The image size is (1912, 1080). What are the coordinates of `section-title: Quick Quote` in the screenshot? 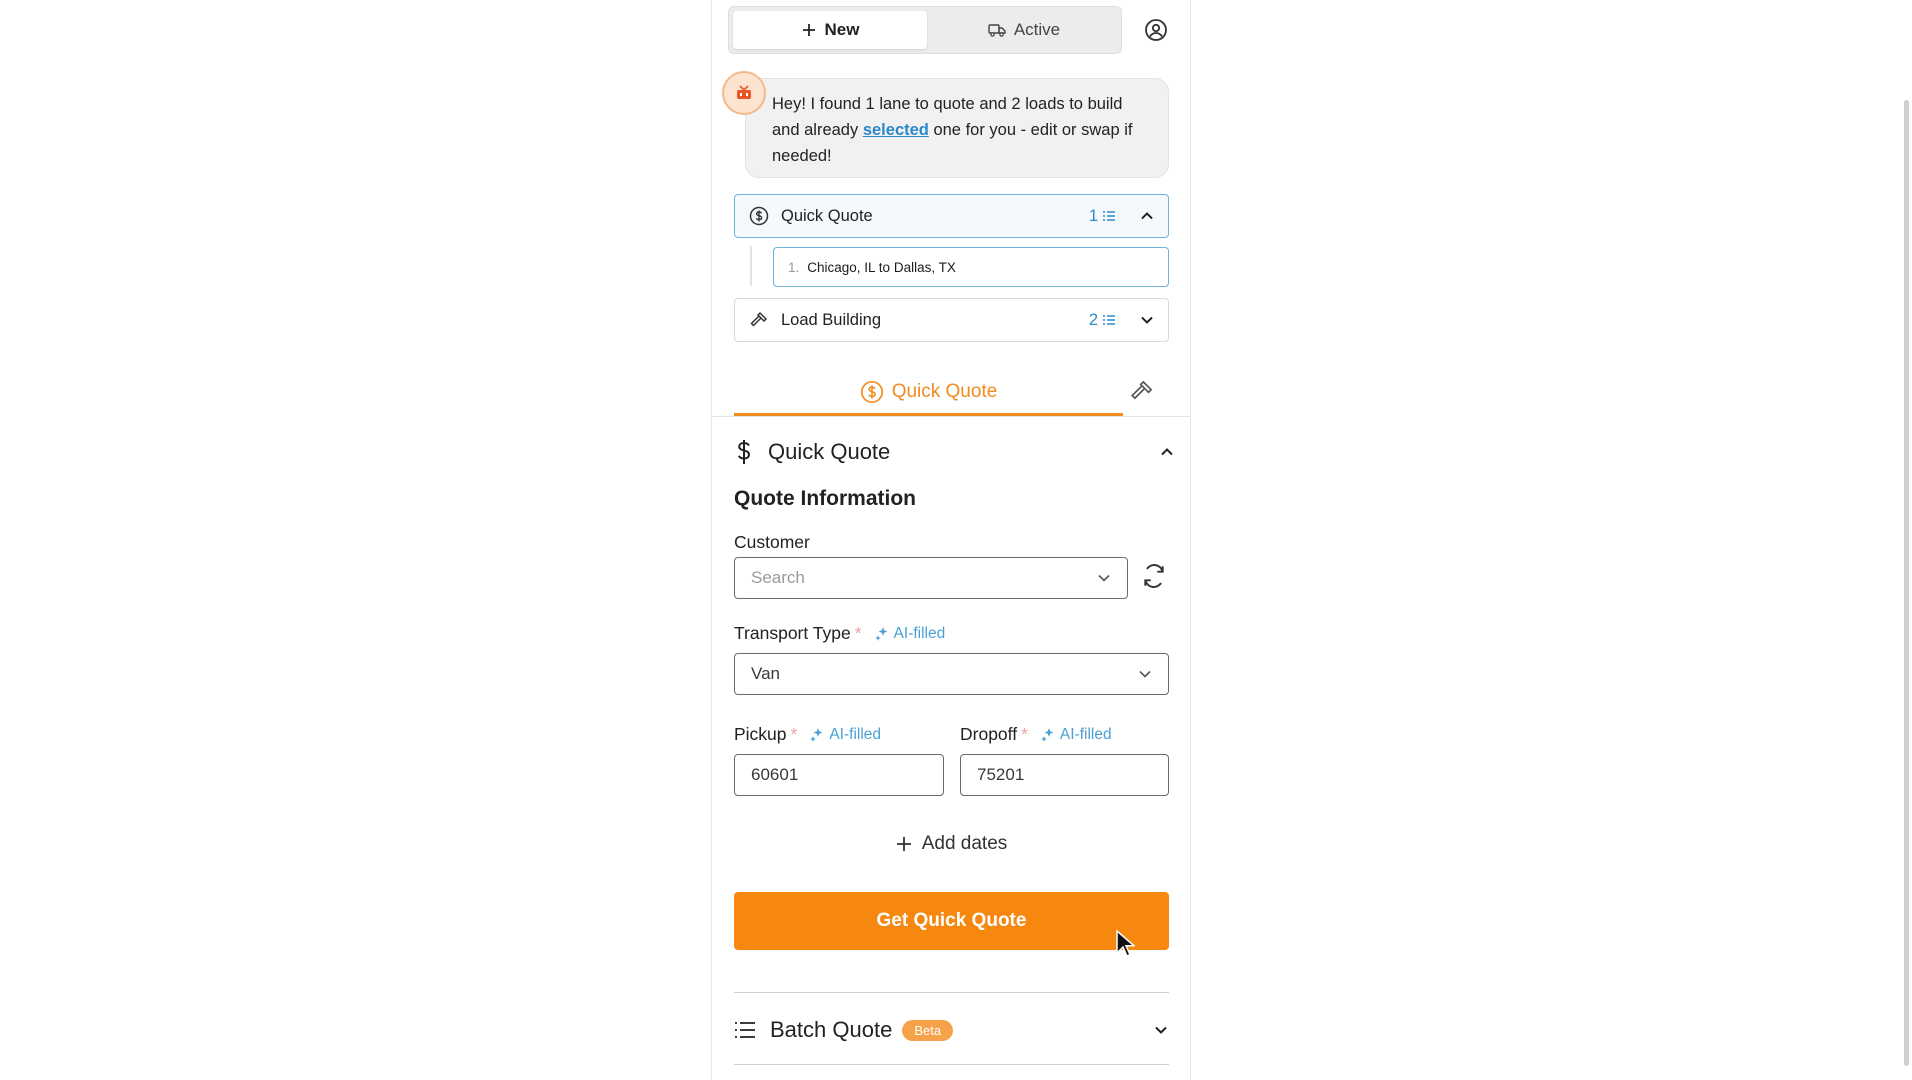 It's located at (829, 451).